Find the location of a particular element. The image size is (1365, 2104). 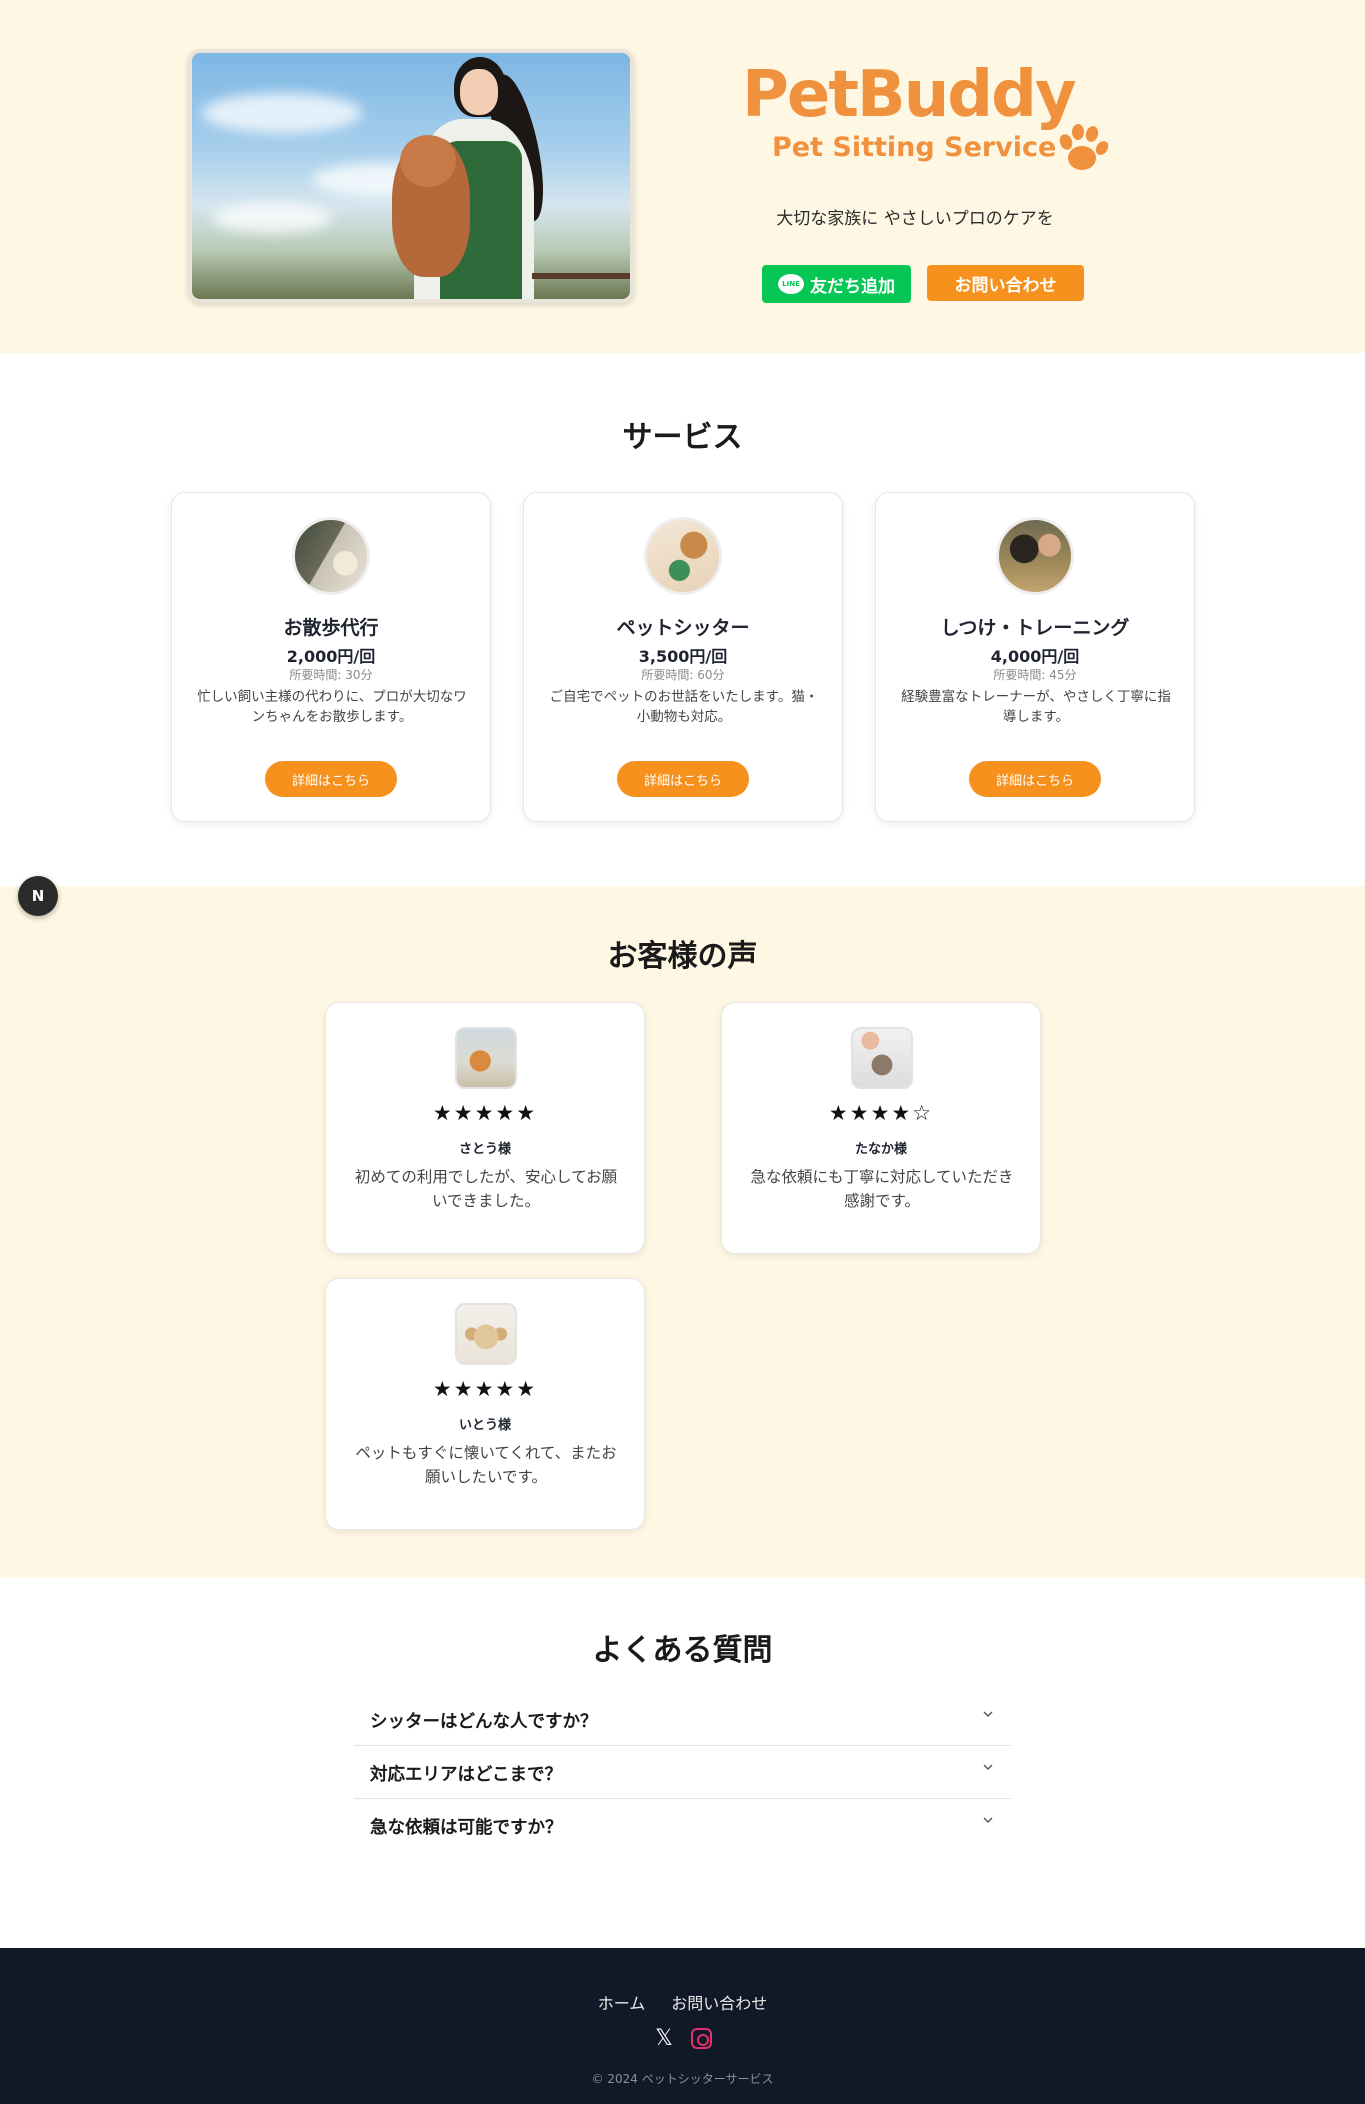

service-image-sitter is located at coordinates (683, 556).